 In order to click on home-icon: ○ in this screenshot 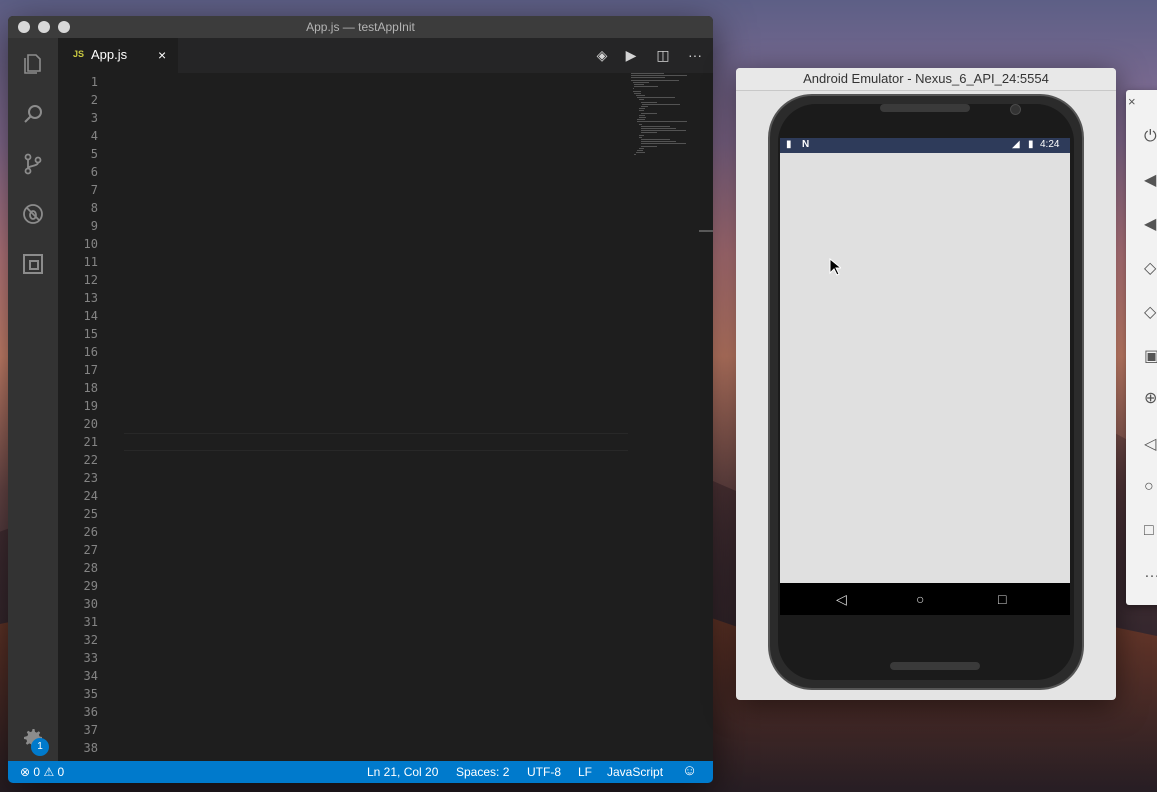, I will do `click(1149, 487)`.